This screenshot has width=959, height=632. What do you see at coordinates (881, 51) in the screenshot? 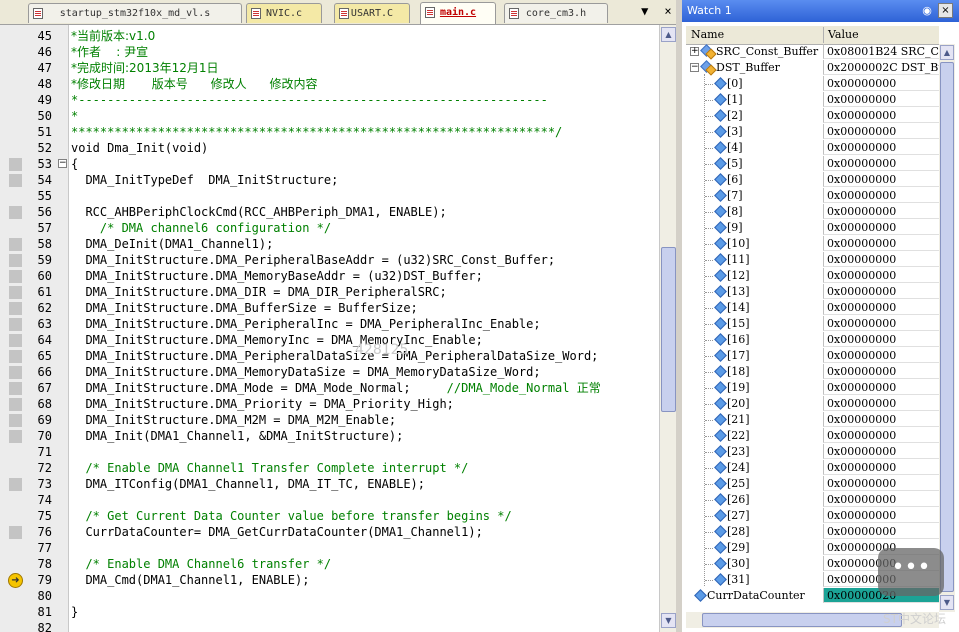
I see `watch-value: 0x08001B24 SRC_Con` at bounding box center [881, 51].